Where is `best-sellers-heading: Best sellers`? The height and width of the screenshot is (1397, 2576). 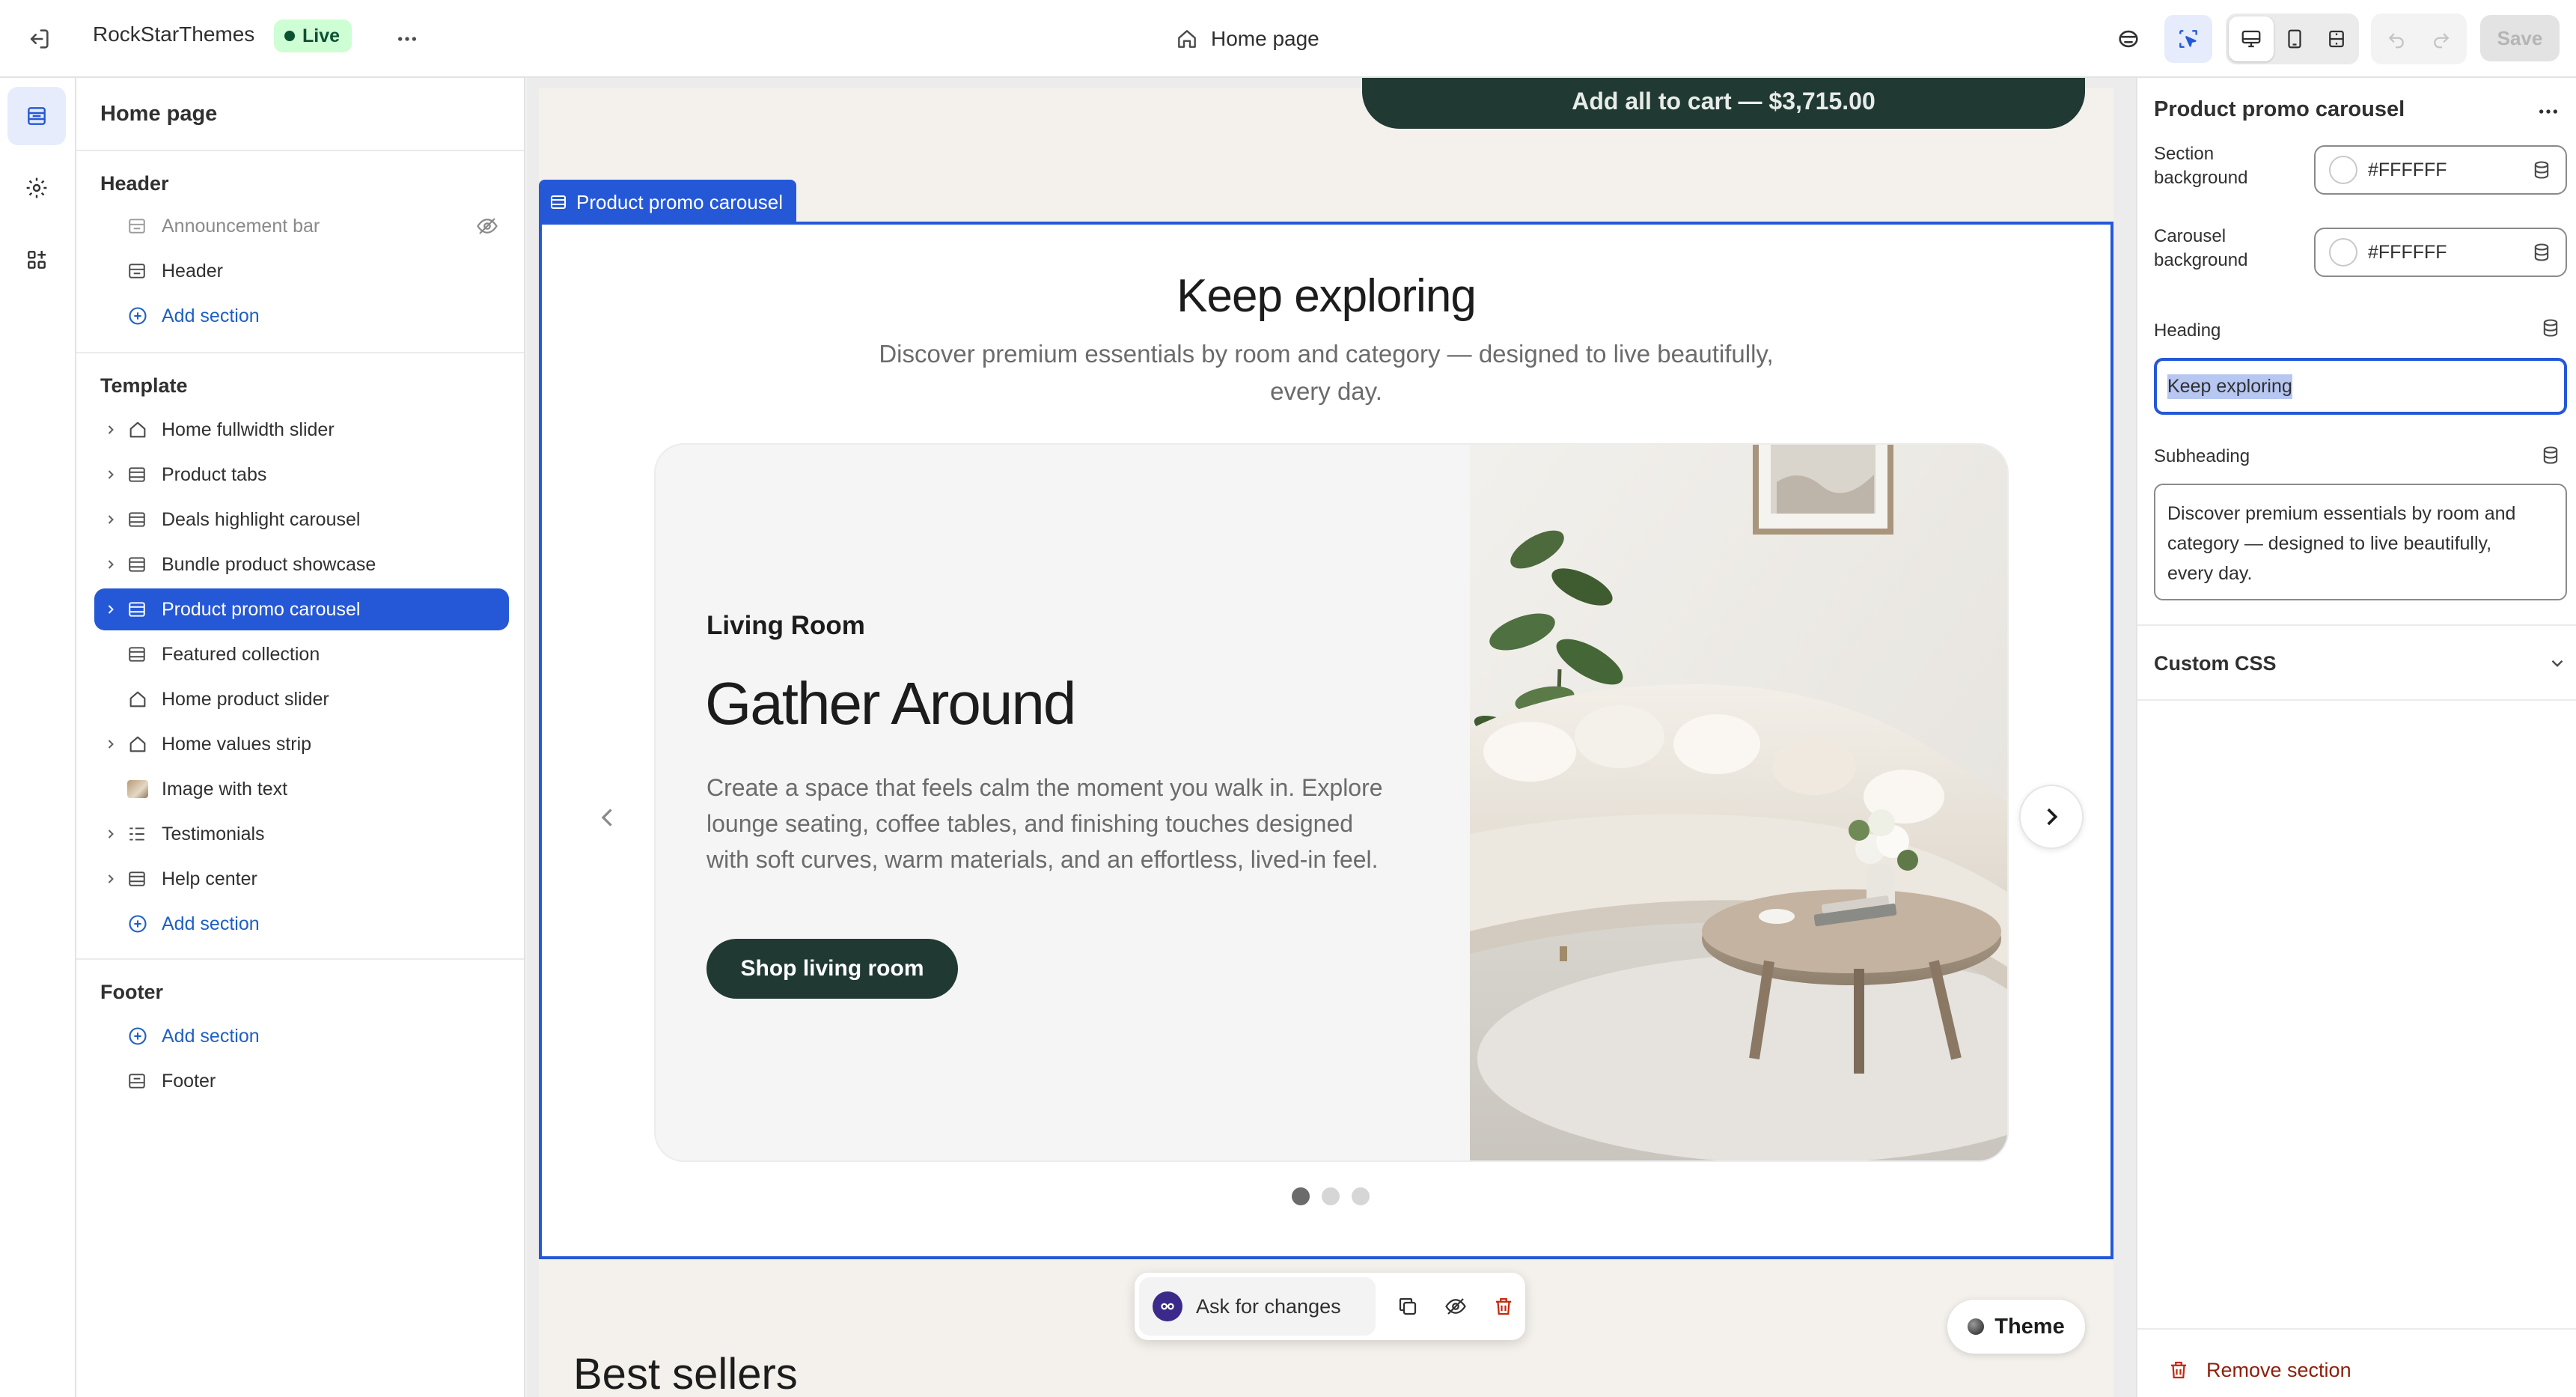 best-sellers-heading: Best sellers is located at coordinates (685, 1373).